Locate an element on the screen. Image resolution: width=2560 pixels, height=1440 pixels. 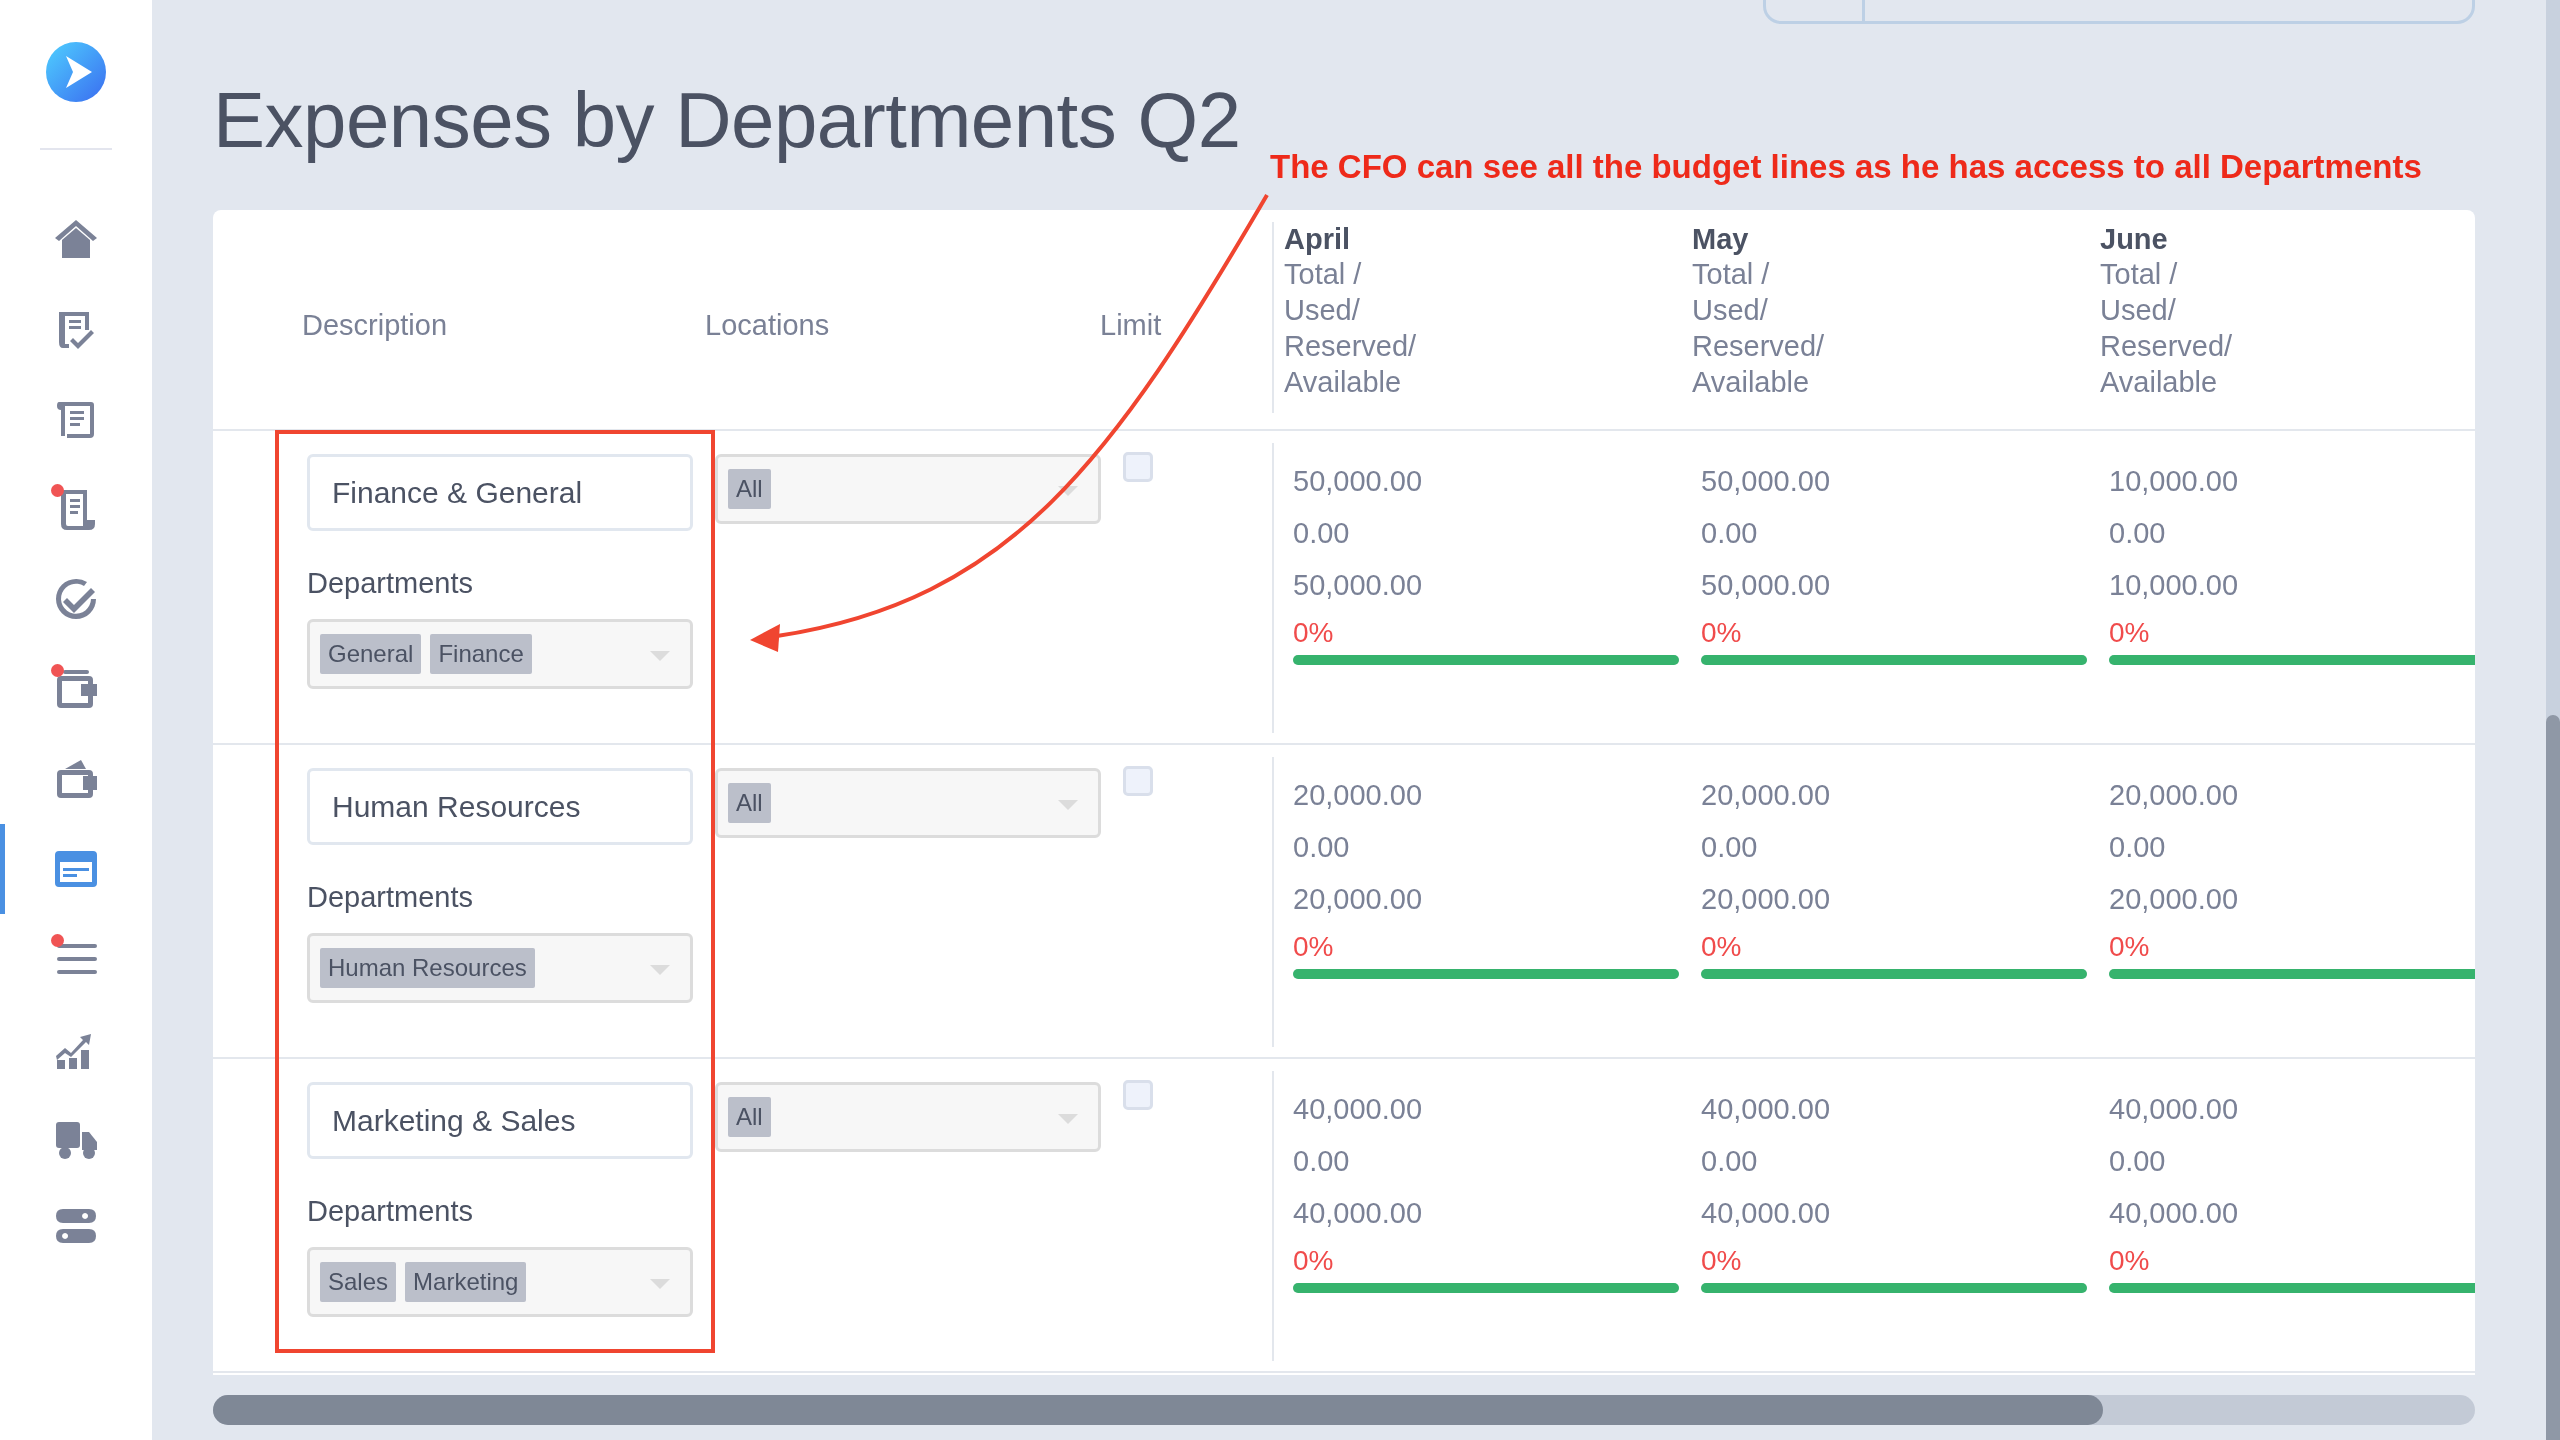
month-header: June is located at coordinates (2134, 239).